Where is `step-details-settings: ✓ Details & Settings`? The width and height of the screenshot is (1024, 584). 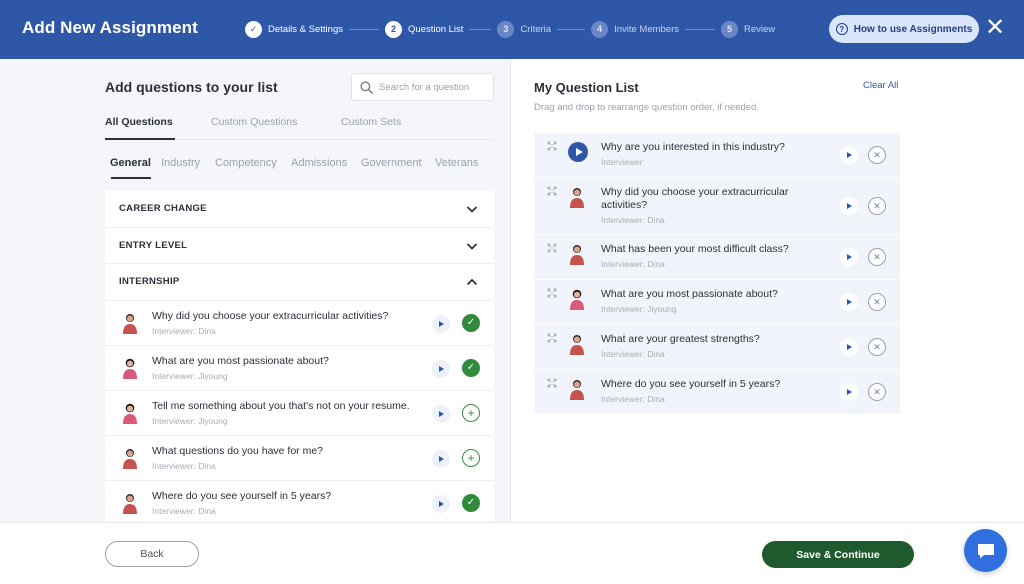
step-details-settings: ✓ Details & Settings is located at coordinates (294, 29).